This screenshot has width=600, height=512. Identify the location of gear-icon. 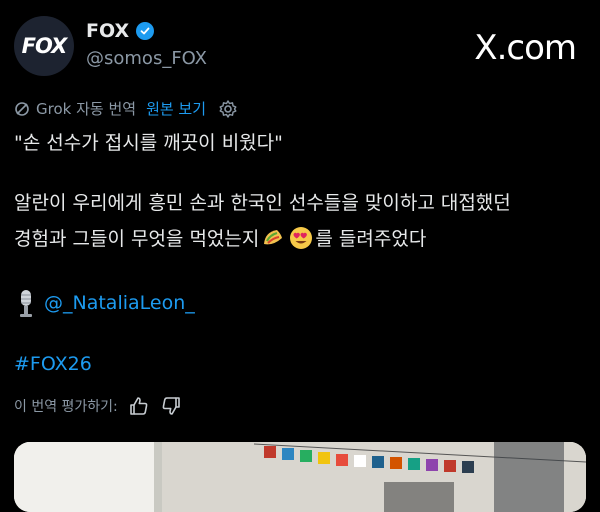
(228, 109).